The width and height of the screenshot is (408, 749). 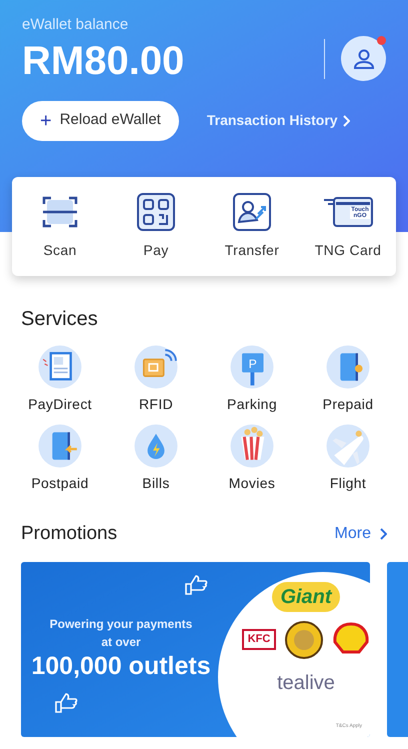 I want to click on user-icon, so click(x=363, y=59).